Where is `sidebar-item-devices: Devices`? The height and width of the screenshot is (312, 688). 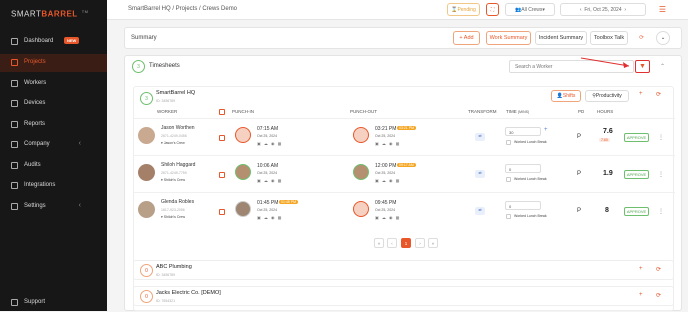
sidebar-item-devices: Devices is located at coordinates (53, 104).